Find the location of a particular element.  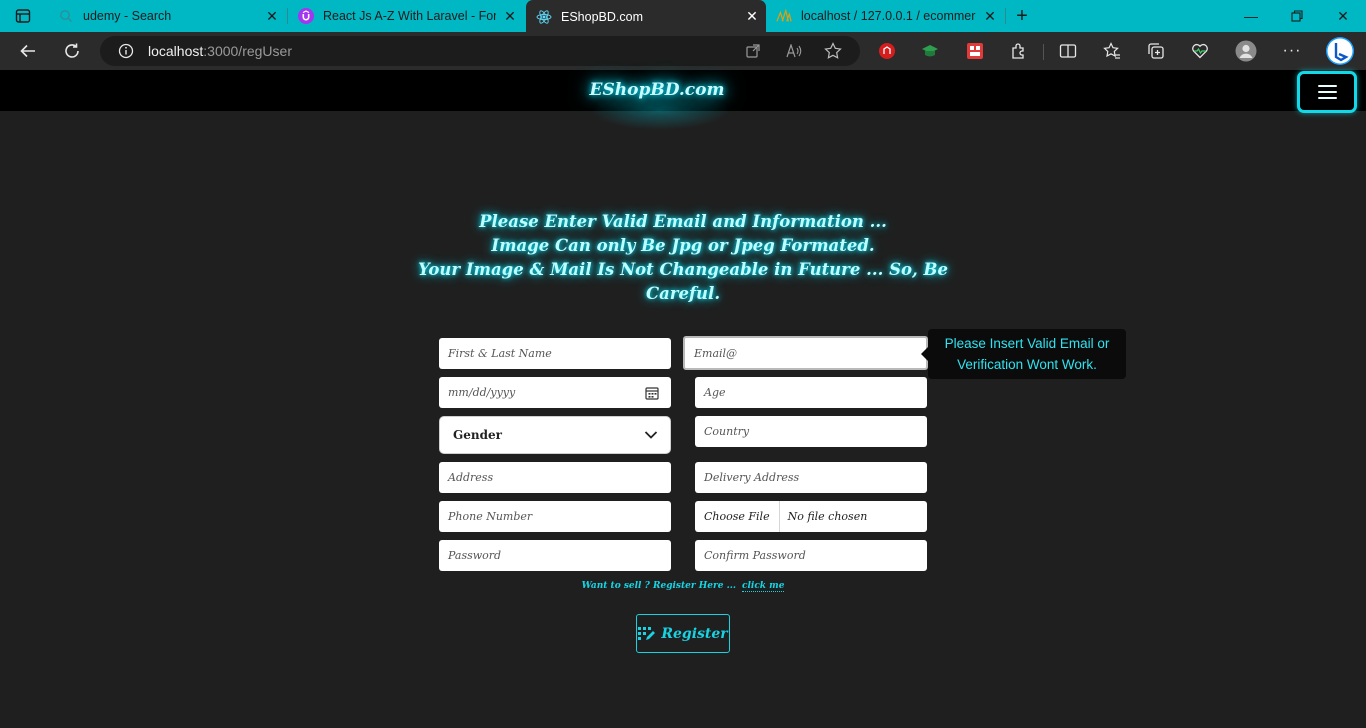

puzzle-icon is located at coordinates (1018, 51).